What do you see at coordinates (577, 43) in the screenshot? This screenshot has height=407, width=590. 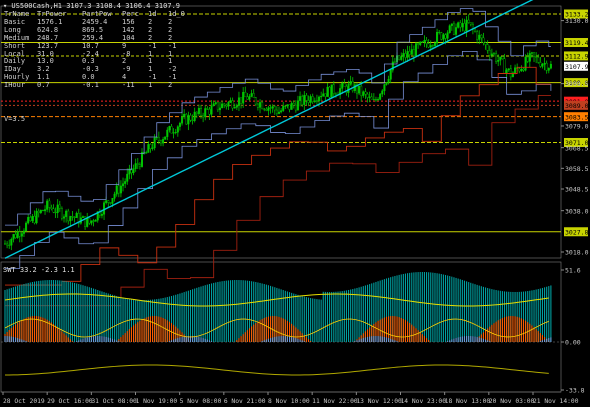 I see `price-label: 3119.4` at bounding box center [577, 43].